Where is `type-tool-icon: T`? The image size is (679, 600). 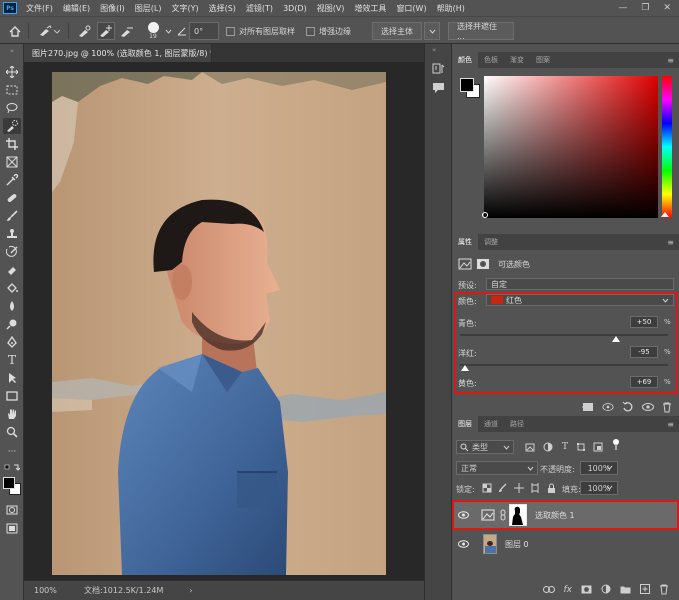
type-tool-icon: T is located at coordinates (12, 360).